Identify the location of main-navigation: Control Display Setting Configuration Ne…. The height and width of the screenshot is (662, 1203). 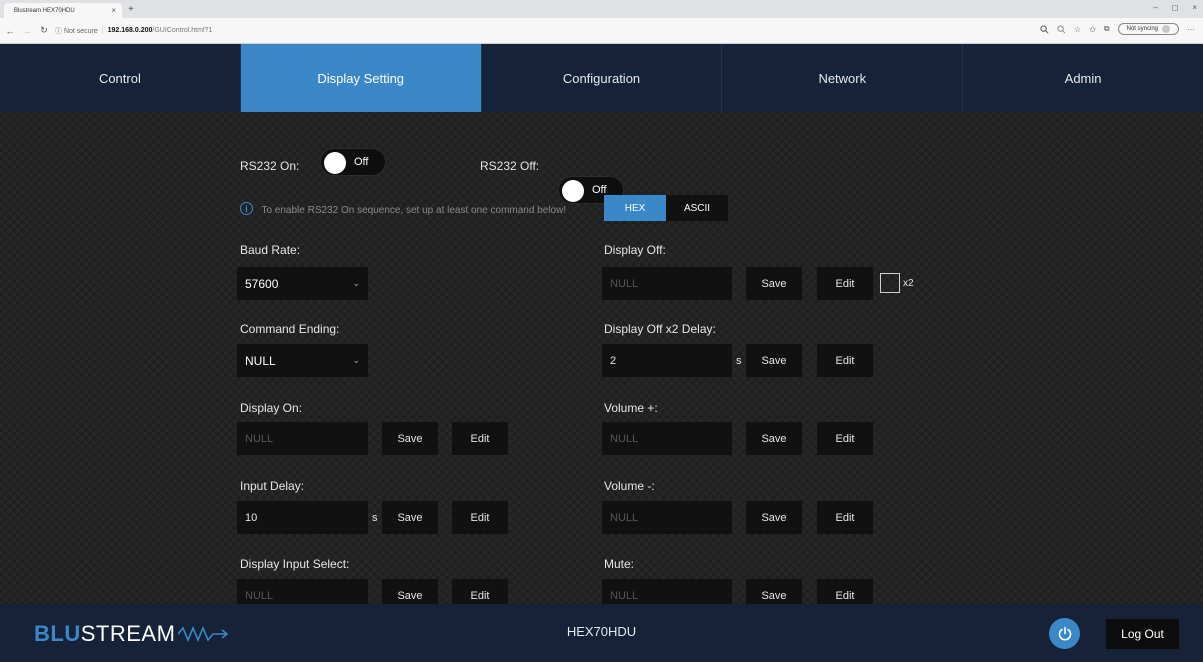
(601, 78).